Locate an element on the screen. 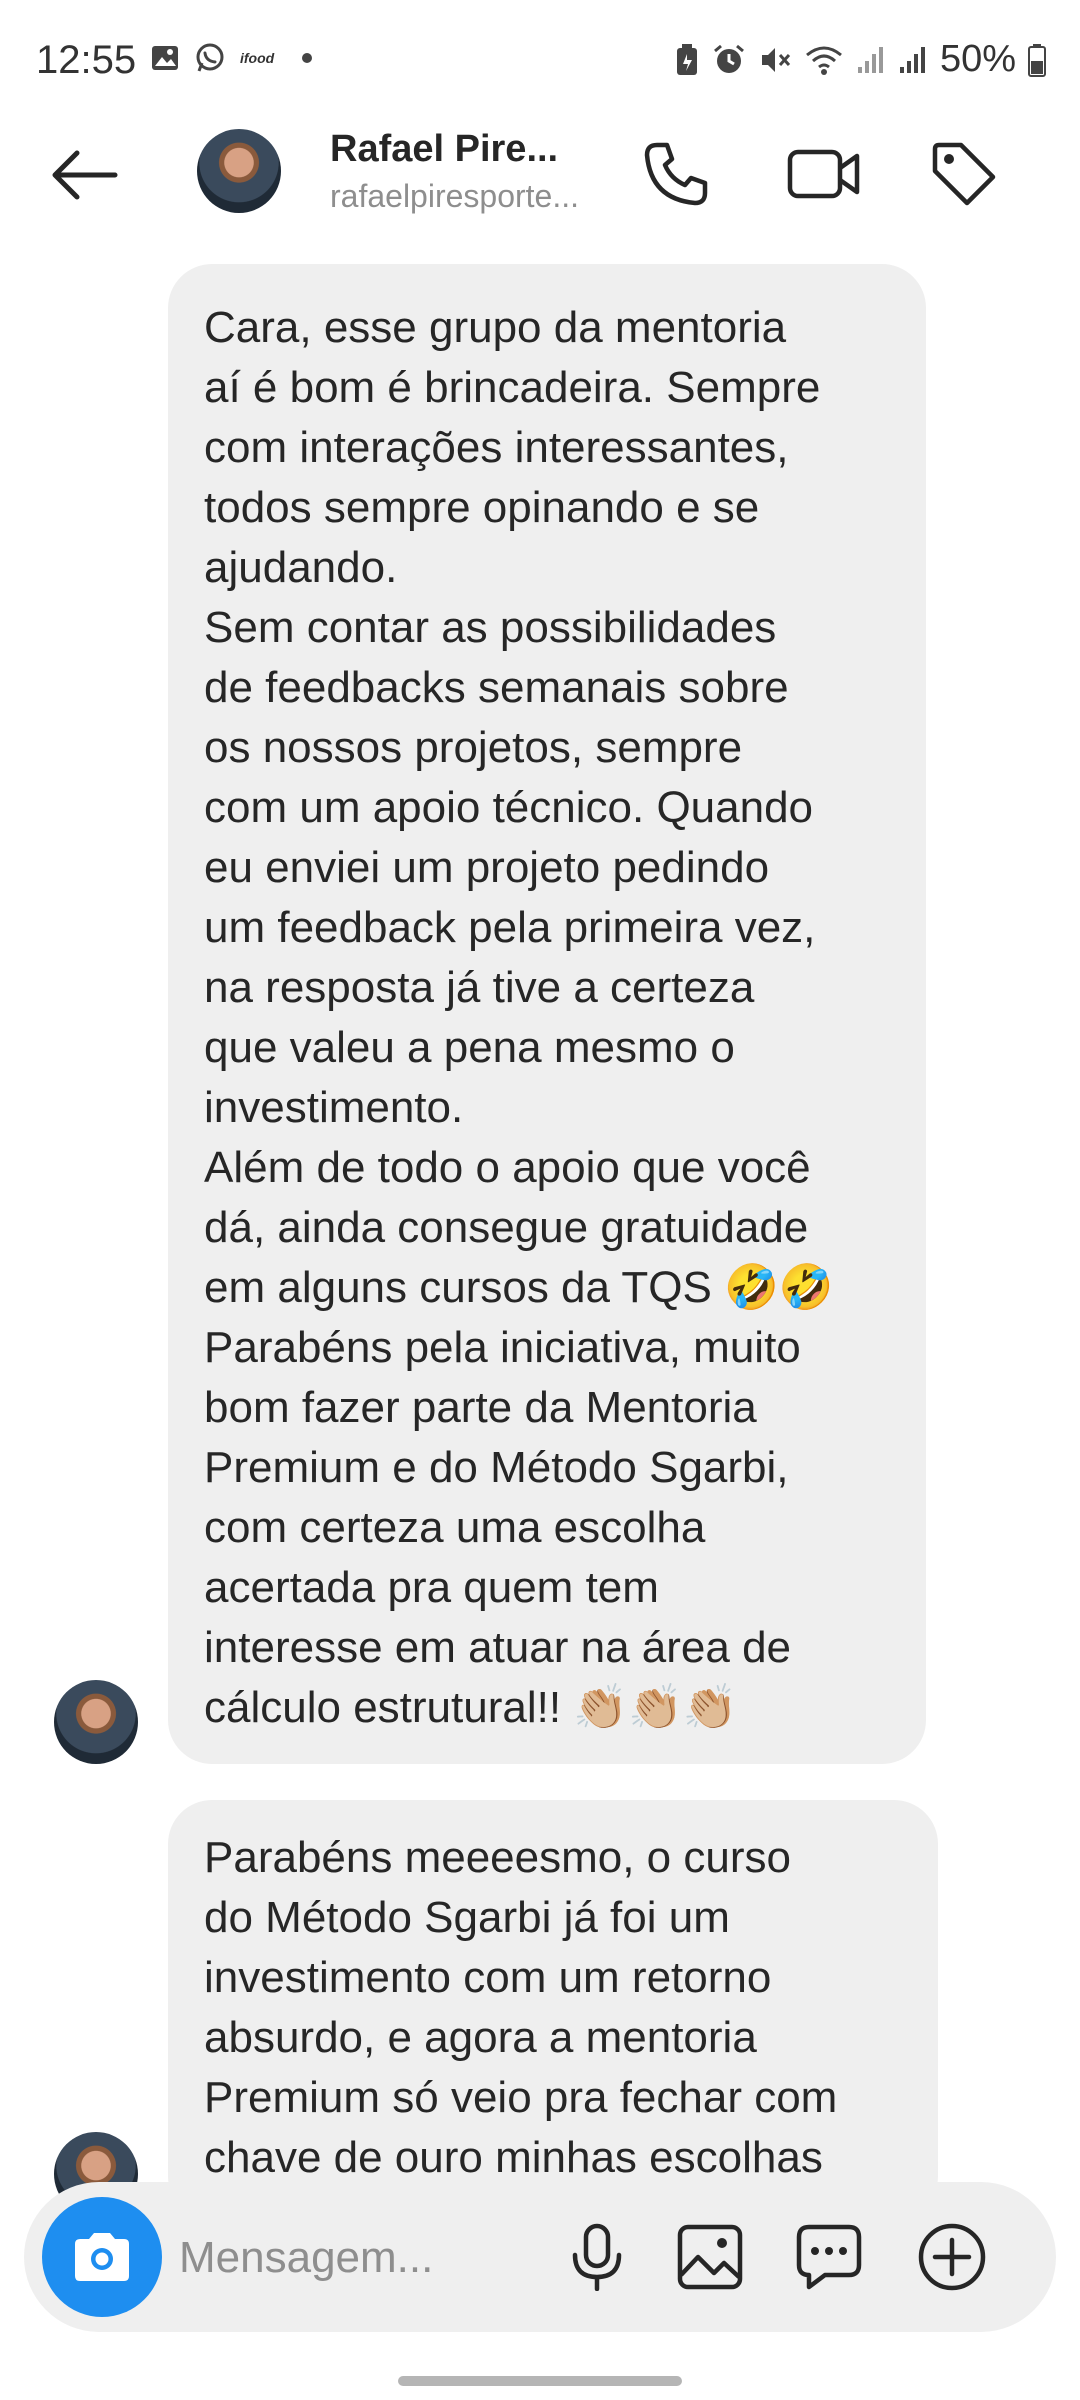  phone-icon is located at coordinates (676, 174).